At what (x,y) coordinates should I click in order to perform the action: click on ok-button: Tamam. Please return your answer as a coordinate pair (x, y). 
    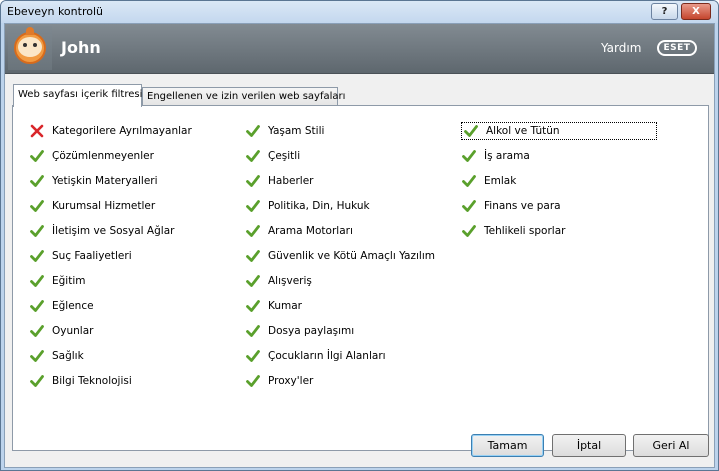
    Looking at the image, I should click on (507, 445).